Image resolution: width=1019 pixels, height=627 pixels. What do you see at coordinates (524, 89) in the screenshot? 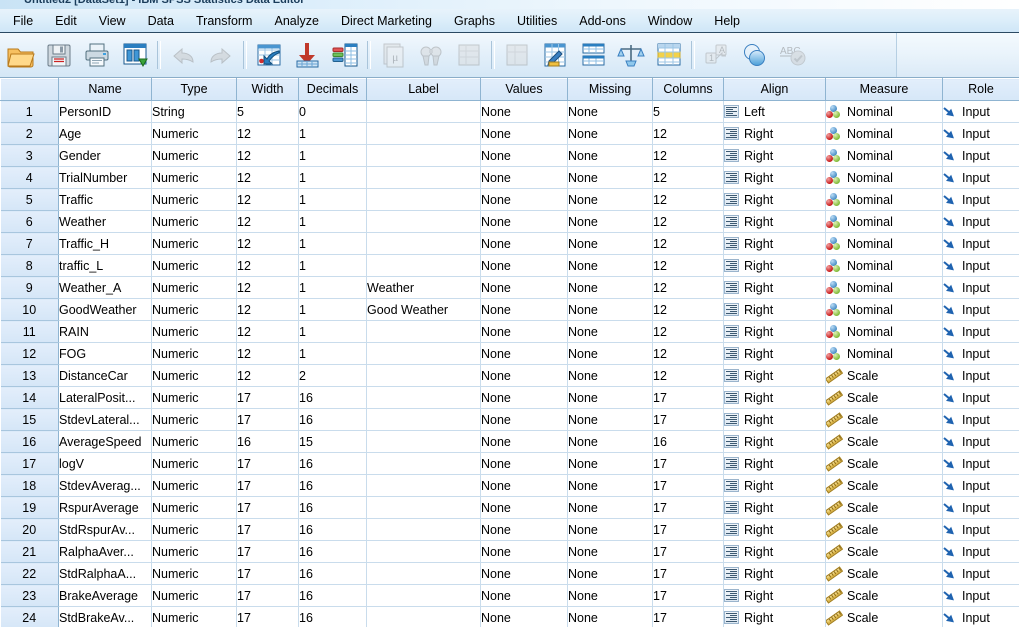
I see `column-header-values: Values` at bounding box center [524, 89].